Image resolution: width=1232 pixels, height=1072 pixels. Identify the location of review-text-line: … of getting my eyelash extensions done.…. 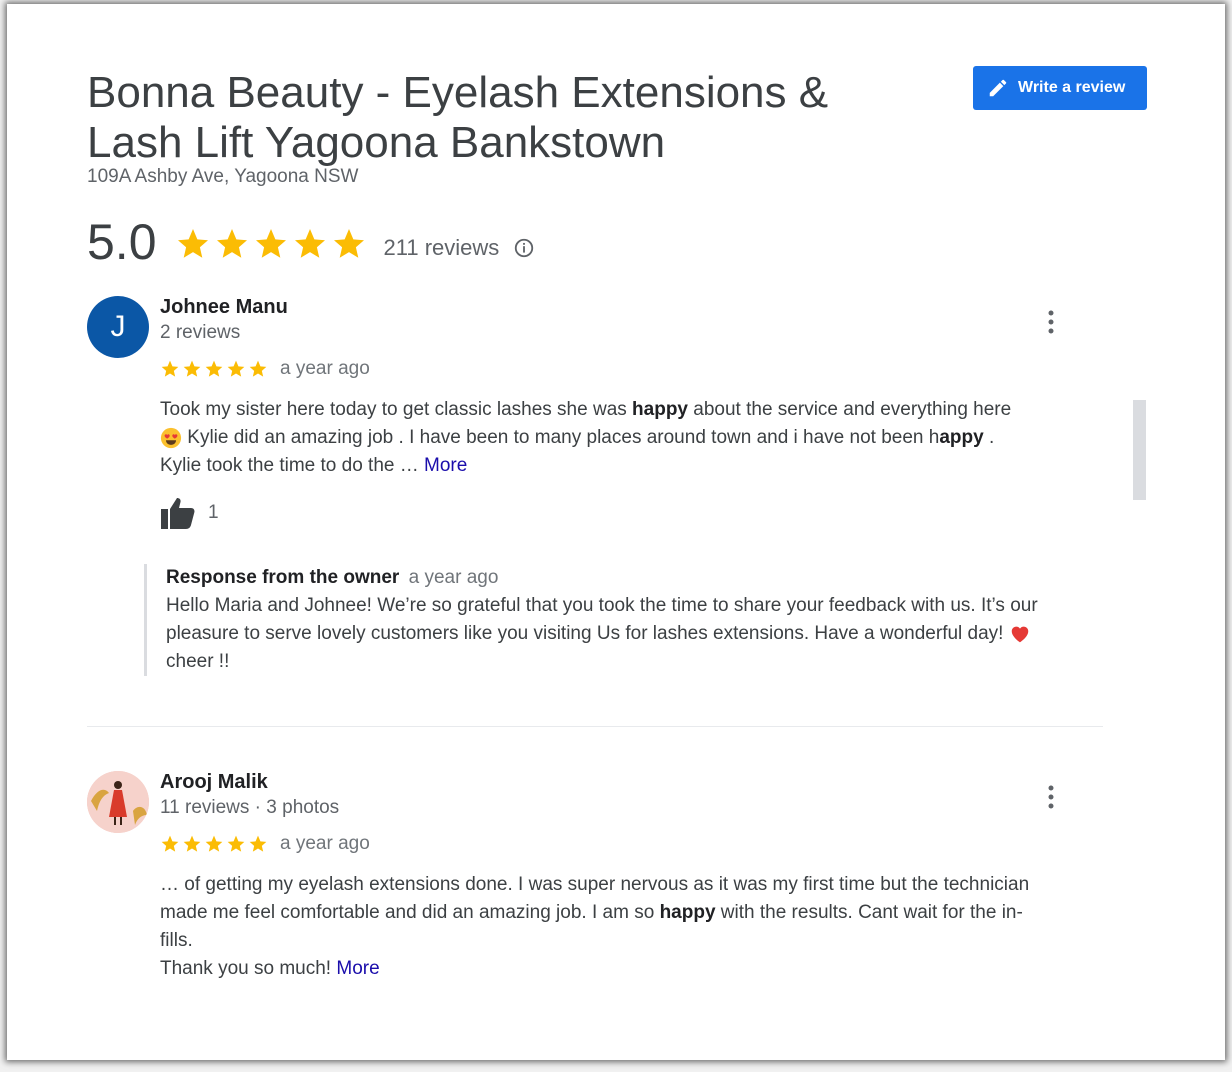
(595, 884).